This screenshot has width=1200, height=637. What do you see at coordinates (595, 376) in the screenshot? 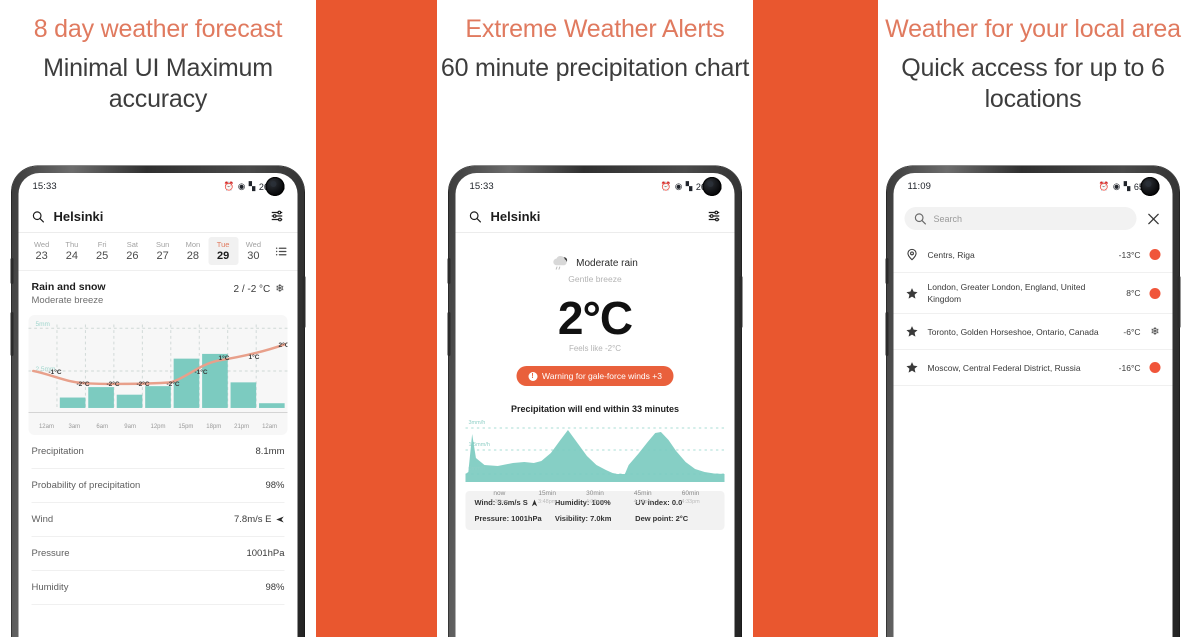
I see `weather-warning-badge: ! Warning for gale-force winds +3` at bounding box center [595, 376].